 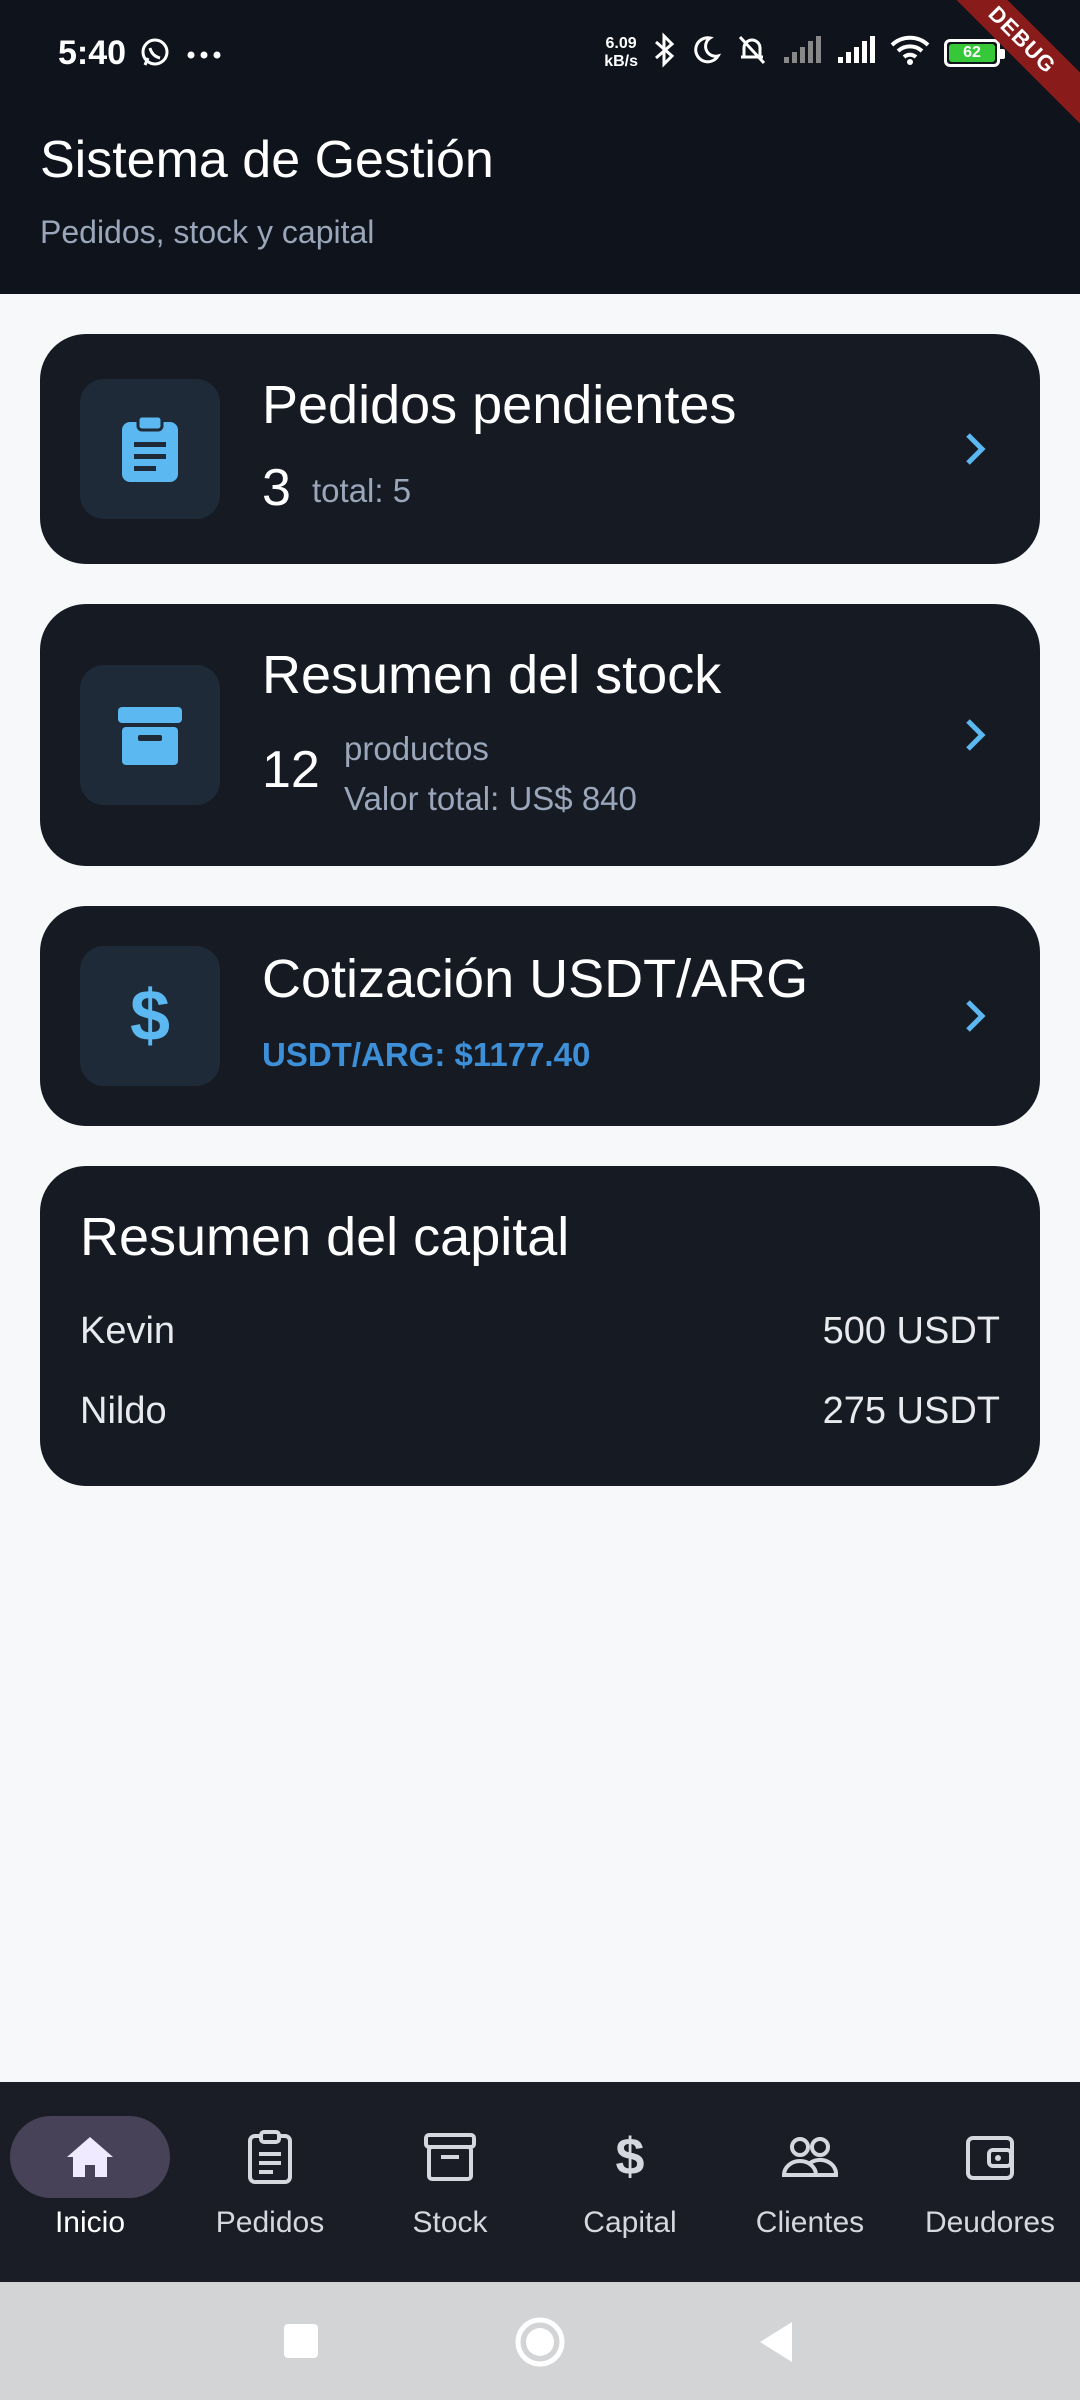 What do you see at coordinates (621, 61) in the screenshot?
I see `net-speed-unit: kB/s` at bounding box center [621, 61].